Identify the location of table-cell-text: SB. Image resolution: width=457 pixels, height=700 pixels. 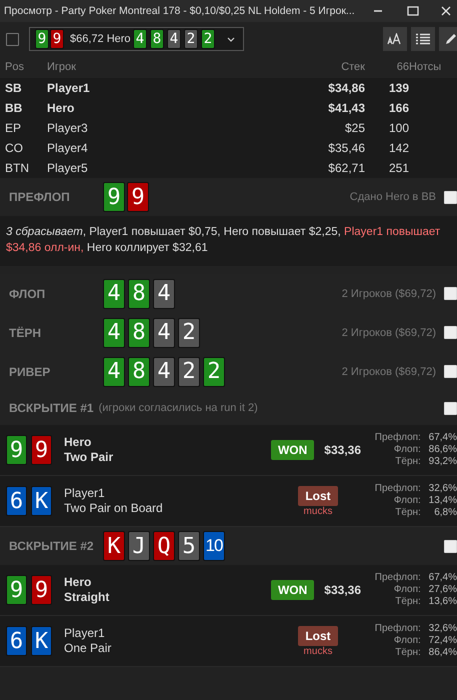
(14, 88).